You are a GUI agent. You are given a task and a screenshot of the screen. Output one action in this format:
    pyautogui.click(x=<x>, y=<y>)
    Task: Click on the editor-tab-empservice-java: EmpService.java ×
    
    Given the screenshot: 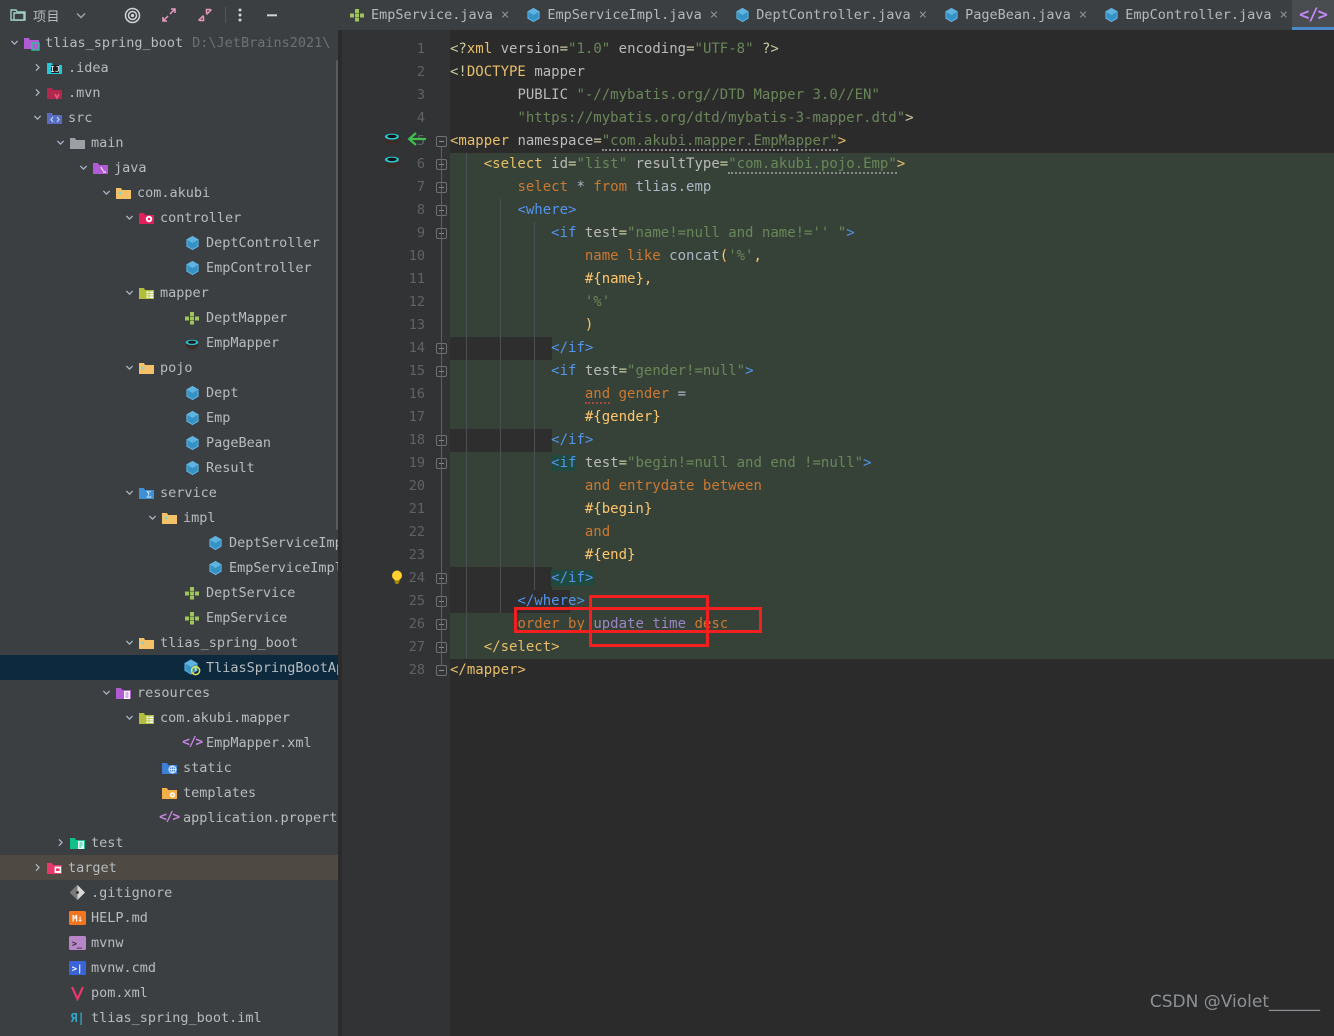 What is the action you would take?
    pyautogui.click(x=429, y=15)
    